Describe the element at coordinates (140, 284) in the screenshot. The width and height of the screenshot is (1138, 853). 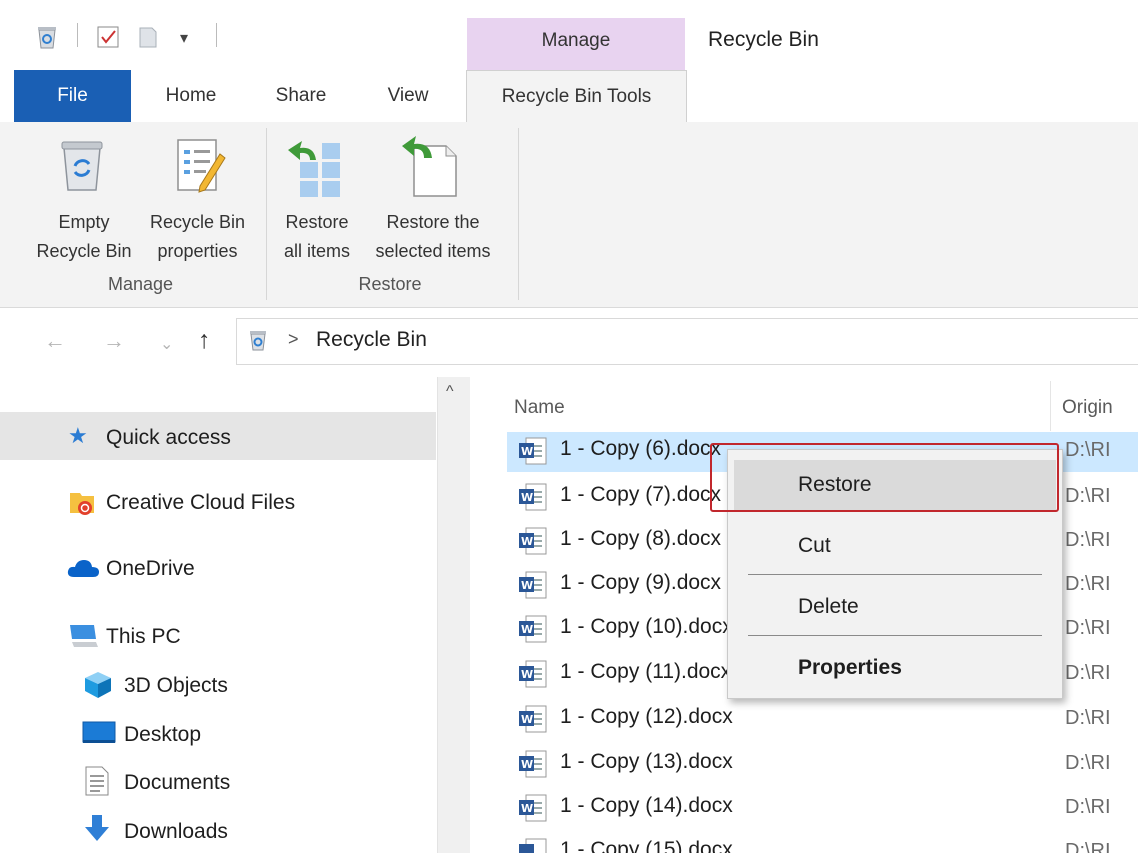
I see `group-label-manage: Manage` at that location.